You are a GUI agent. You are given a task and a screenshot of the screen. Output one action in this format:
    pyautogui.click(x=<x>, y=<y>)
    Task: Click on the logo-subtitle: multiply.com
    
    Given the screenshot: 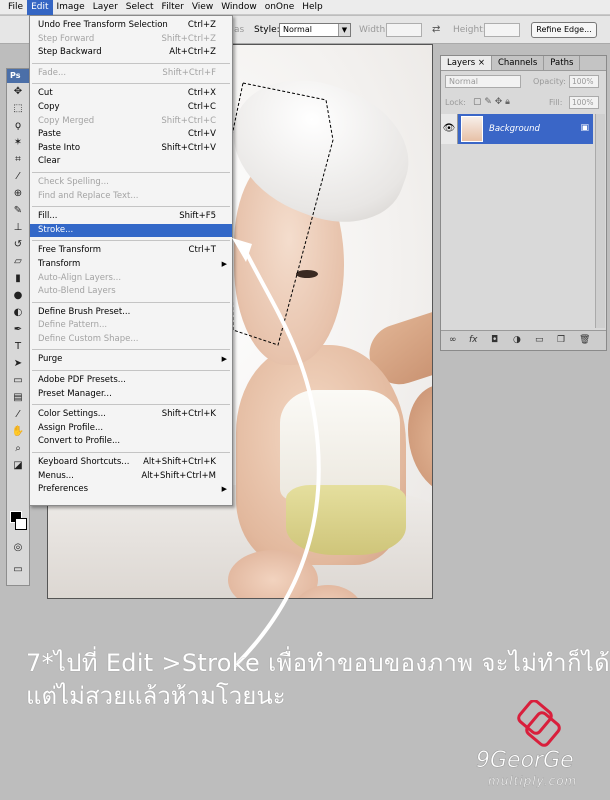 What is the action you would take?
    pyautogui.click(x=533, y=781)
    